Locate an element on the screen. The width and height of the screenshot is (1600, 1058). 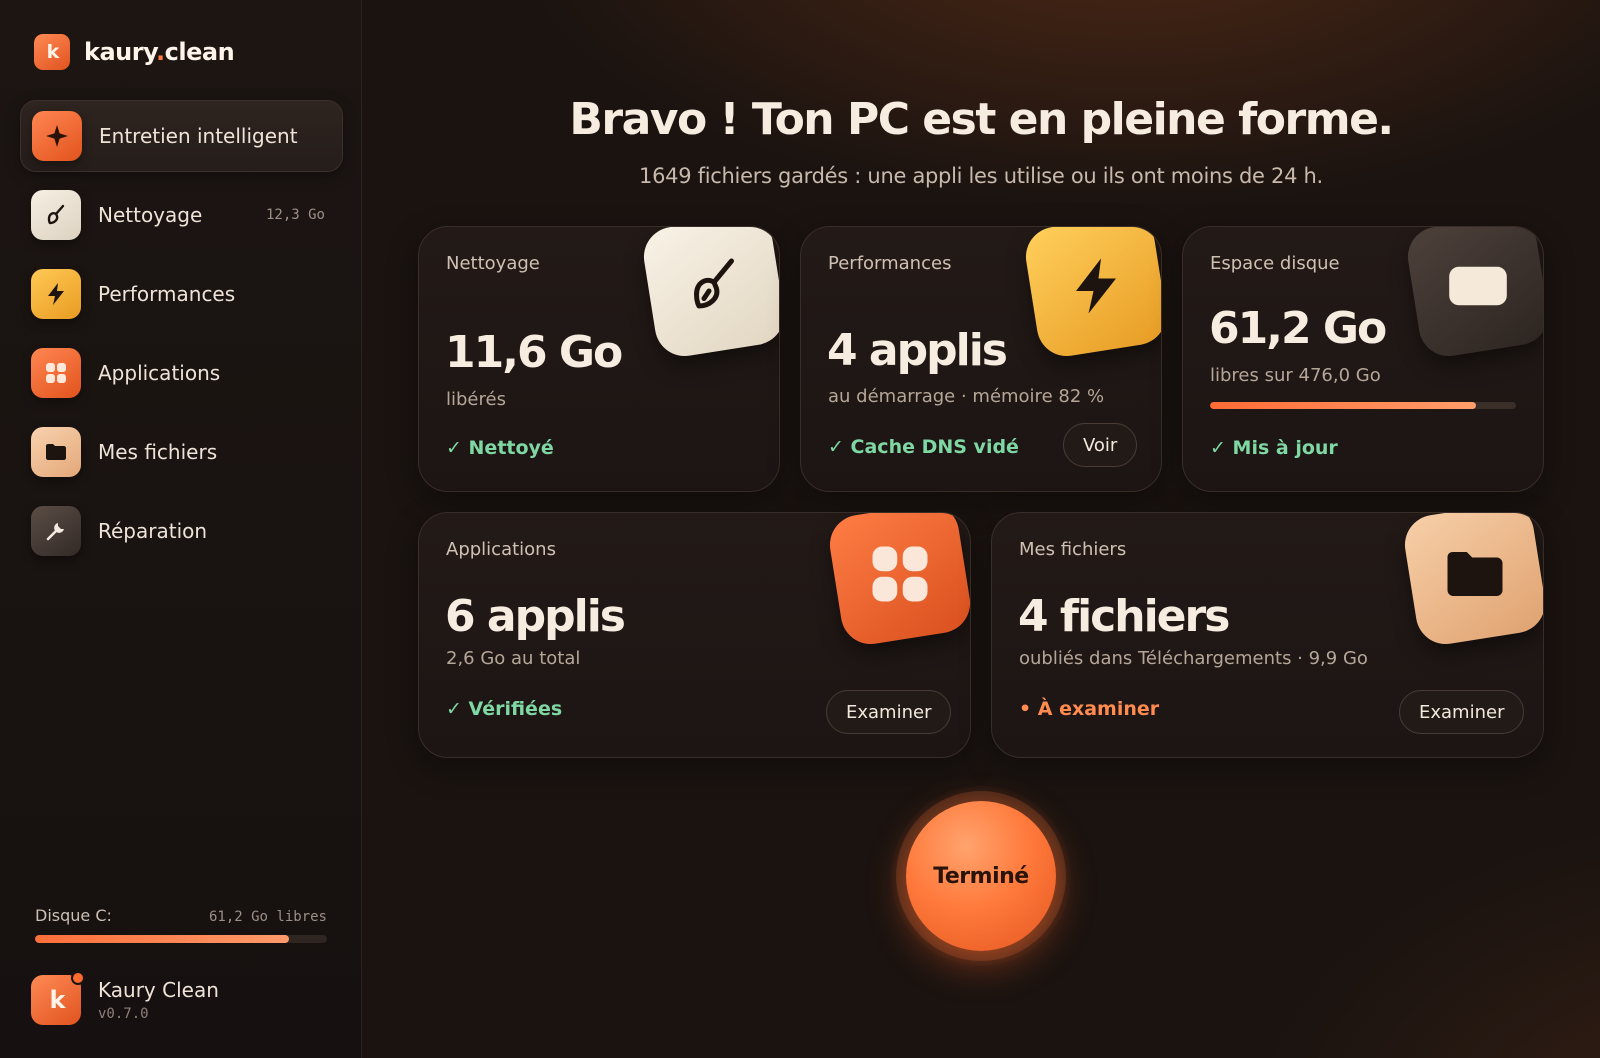
card-title: Applications is located at coordinates (501, 549).